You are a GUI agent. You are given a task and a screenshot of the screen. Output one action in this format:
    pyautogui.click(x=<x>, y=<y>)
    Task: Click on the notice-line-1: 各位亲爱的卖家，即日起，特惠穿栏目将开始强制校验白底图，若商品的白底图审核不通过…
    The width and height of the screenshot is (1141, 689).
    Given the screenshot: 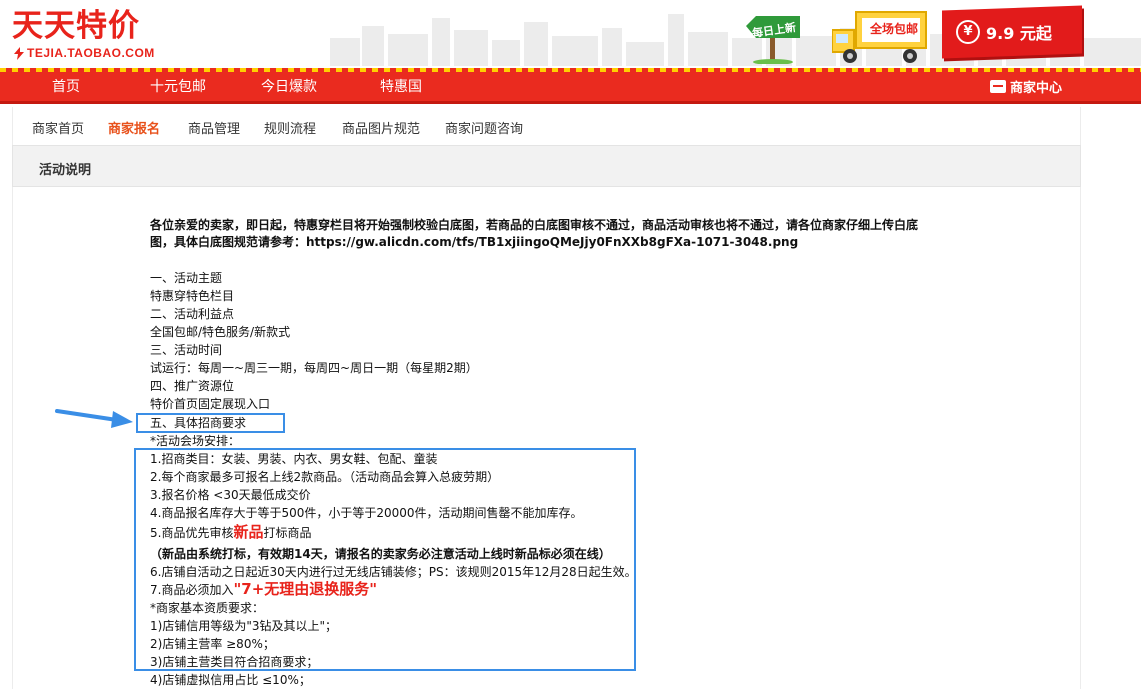 What is the action you would take?
    pyautogui.click(x=534, y=225)
    